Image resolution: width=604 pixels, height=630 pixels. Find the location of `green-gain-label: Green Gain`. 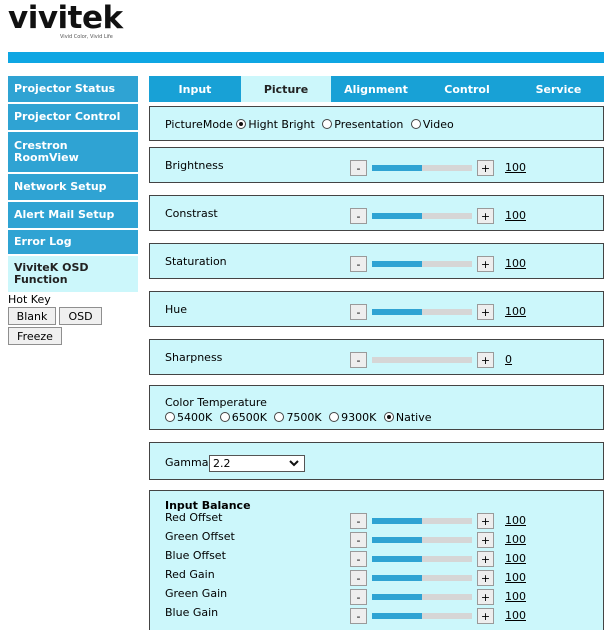

green-gain-label: Green Gain is located at coordinates (196, 593).